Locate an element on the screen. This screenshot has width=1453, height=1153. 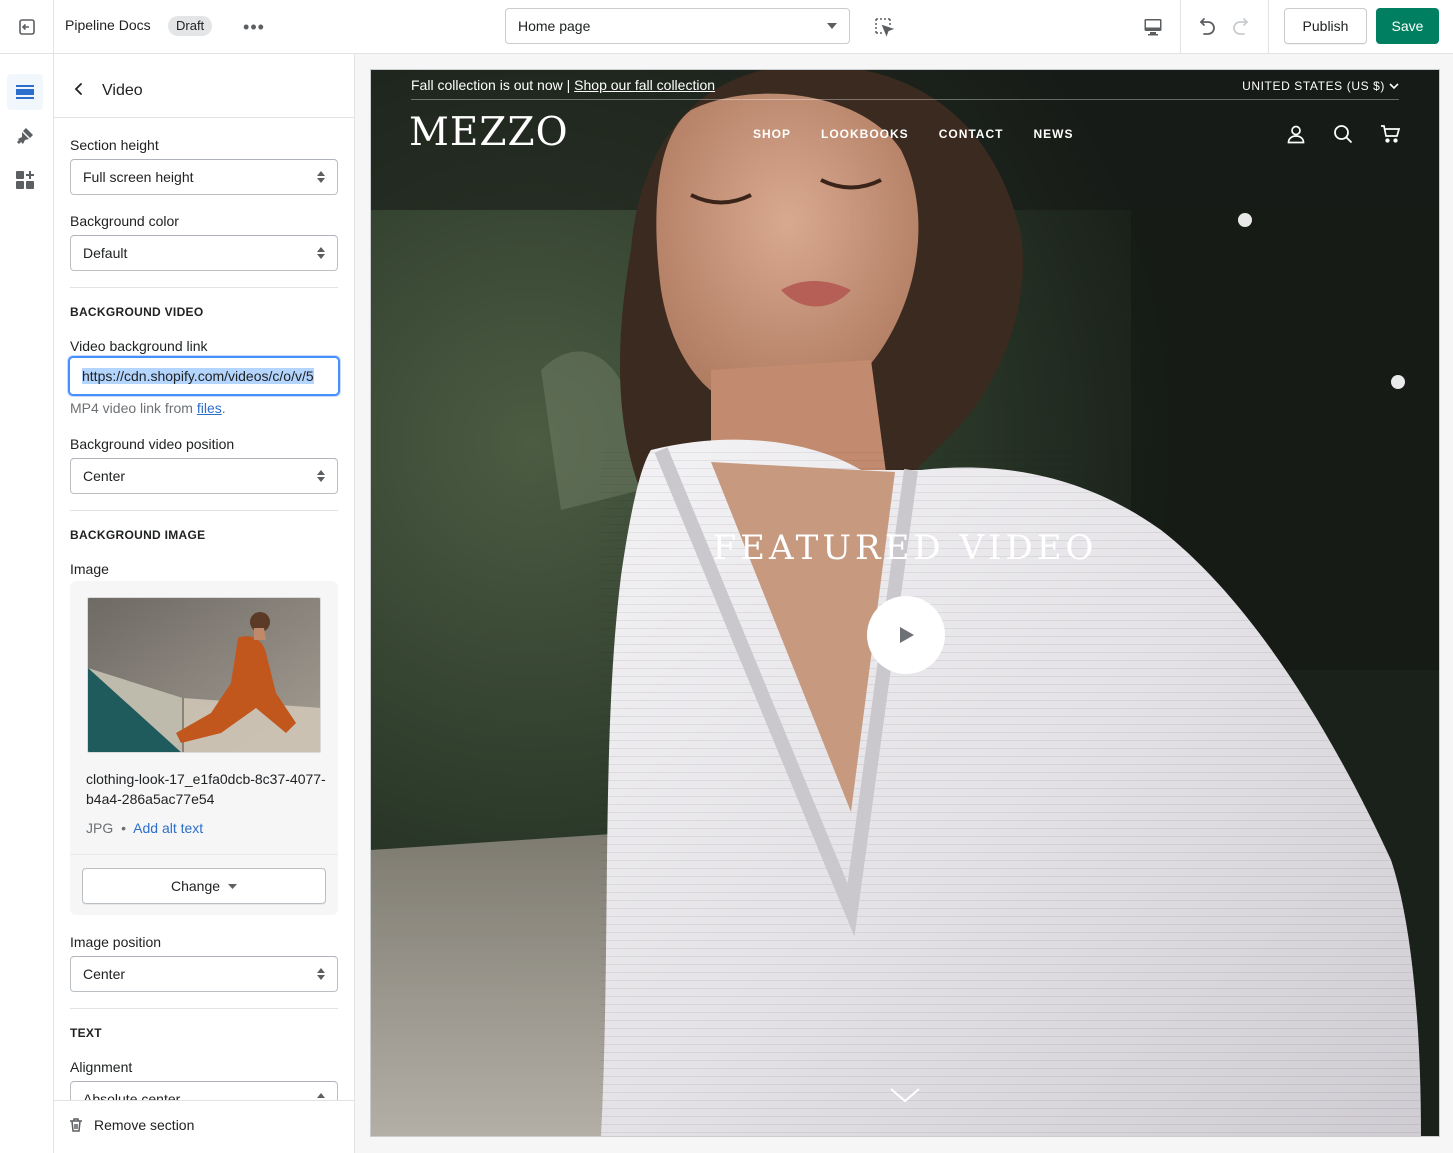
change-button-label: Change is located at coordinates (195, 886).